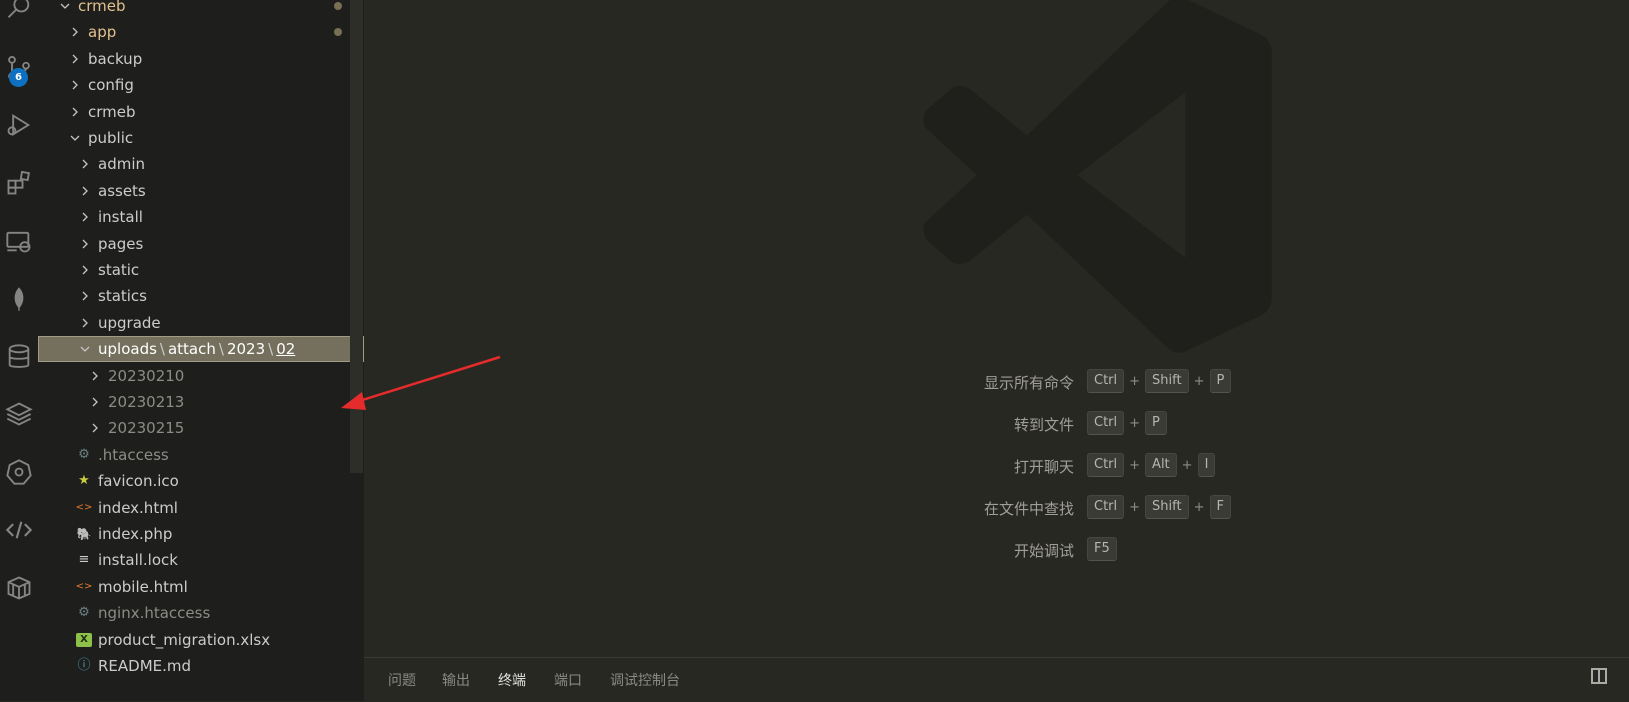 The image size is (1629, 702). Describe the element at coordinates (154, 613) in the screenshot. I see `tree-item-label: nginx.htaccess` at that location.